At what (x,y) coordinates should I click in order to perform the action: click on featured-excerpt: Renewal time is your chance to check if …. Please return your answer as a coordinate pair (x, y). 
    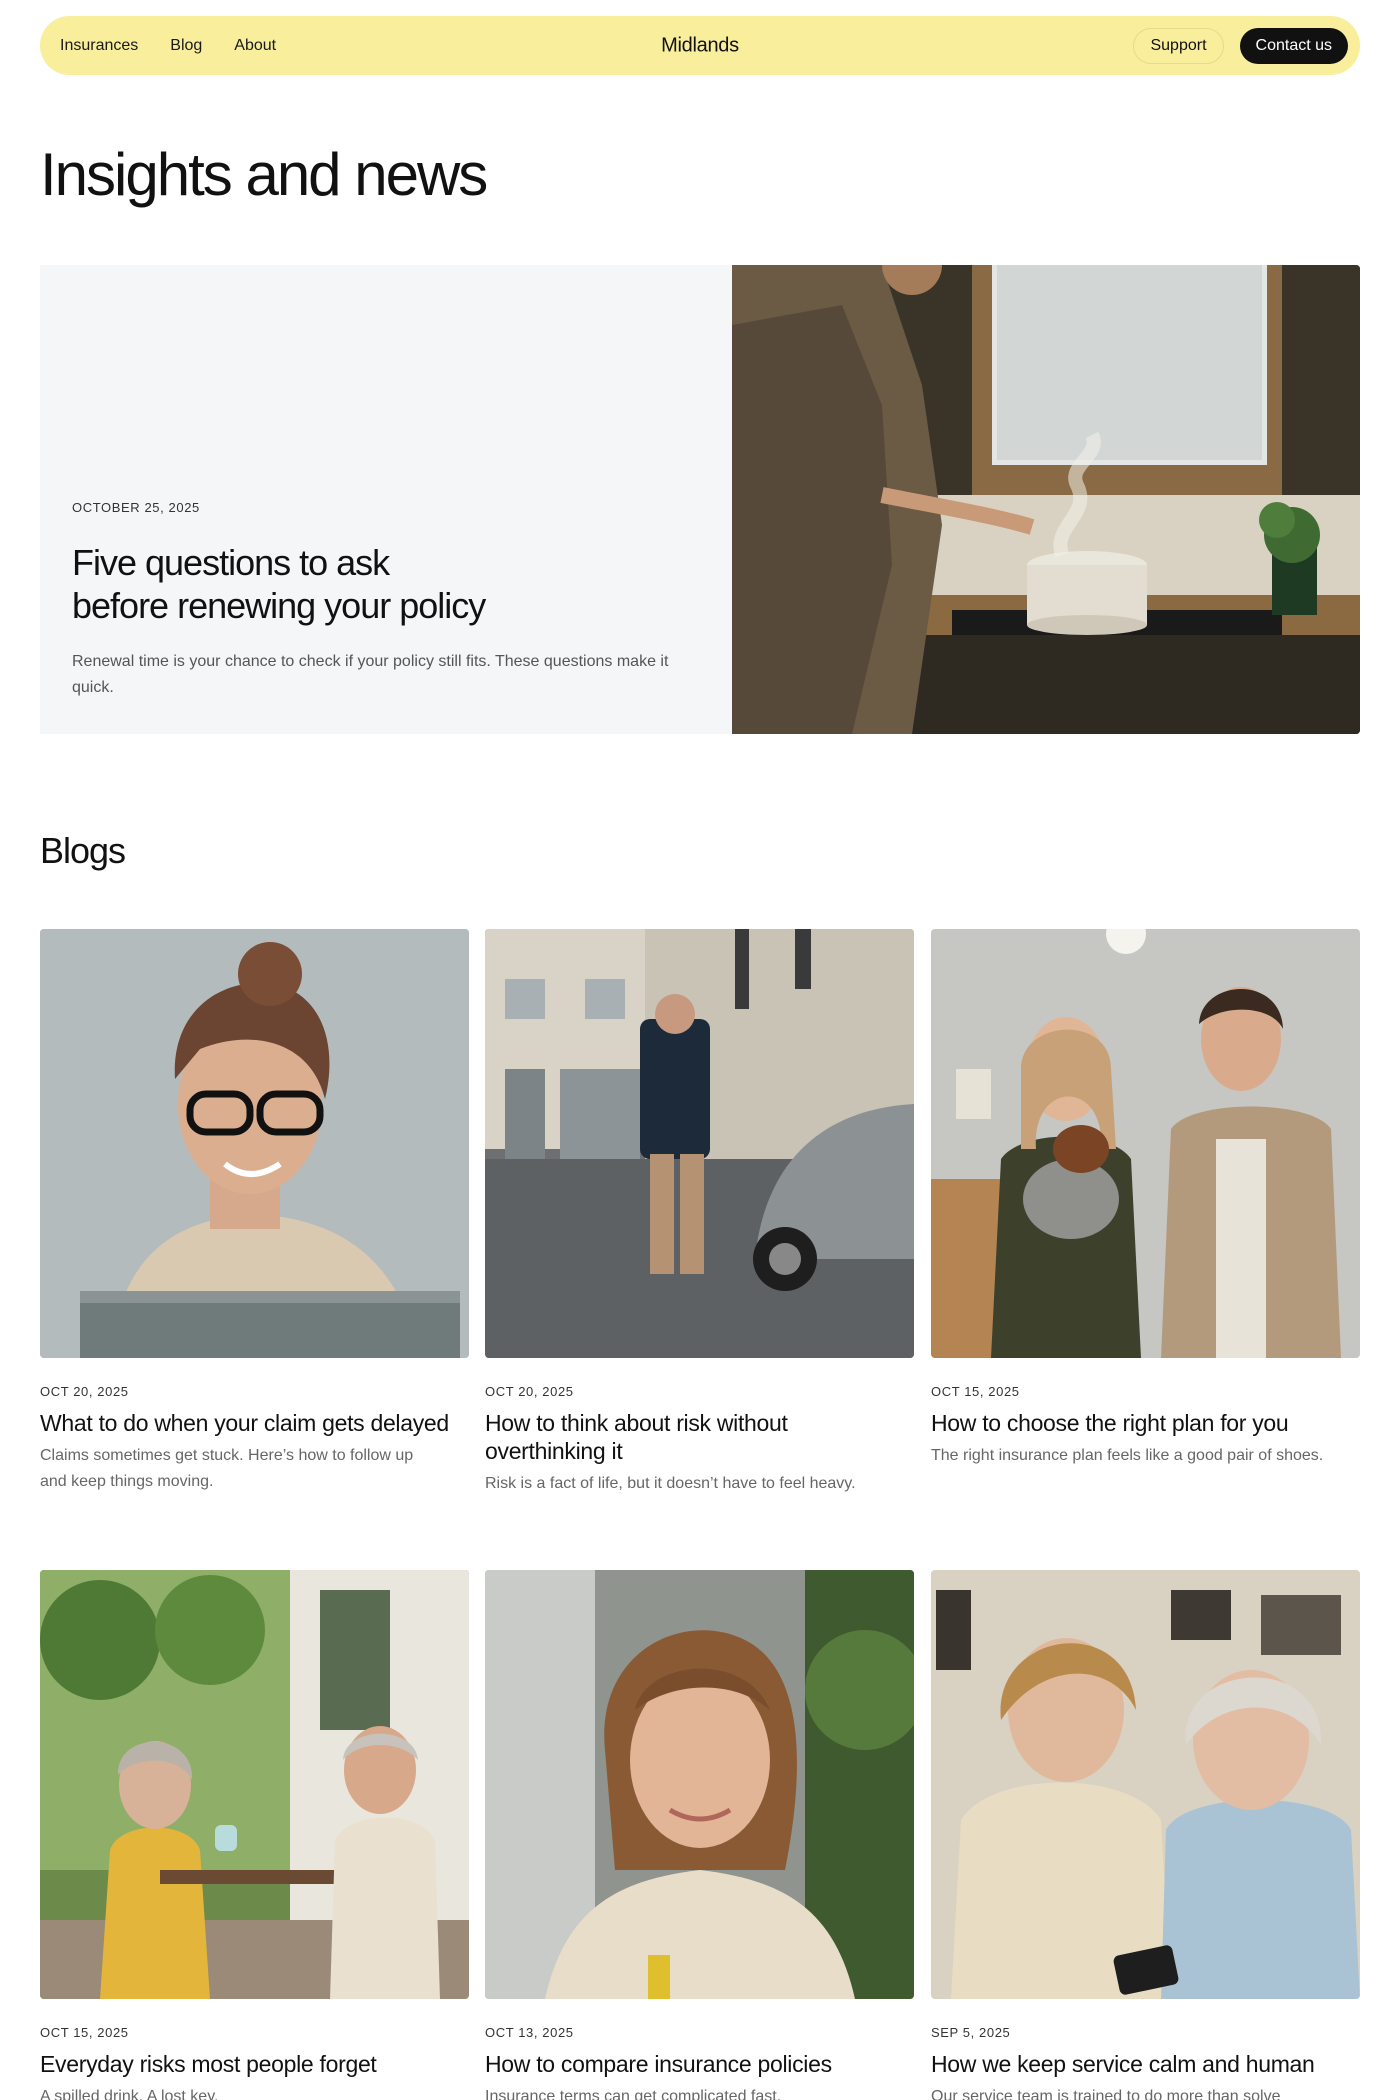
    Looking at the image, I should click on (370, 674).